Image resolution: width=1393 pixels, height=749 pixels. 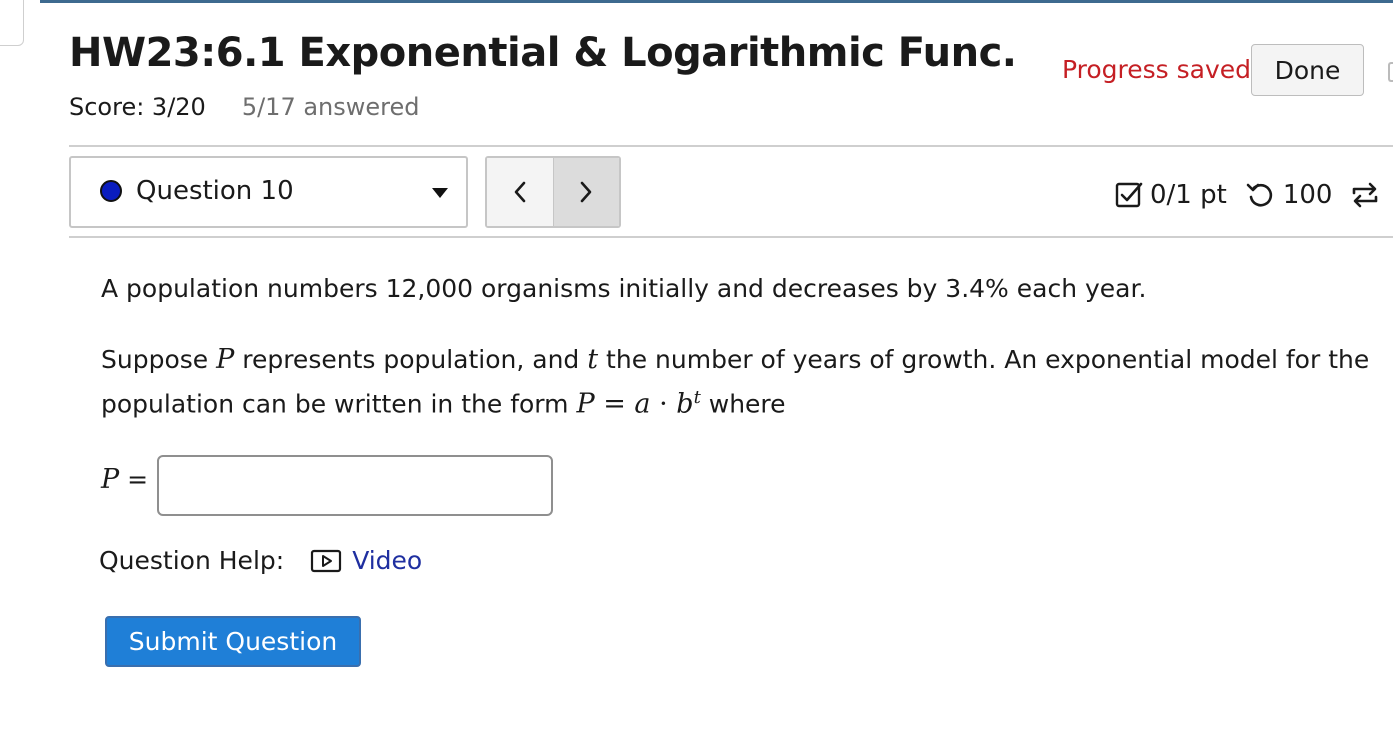 I want to click on reshuffle-icon, so click(x=1365, y=195).